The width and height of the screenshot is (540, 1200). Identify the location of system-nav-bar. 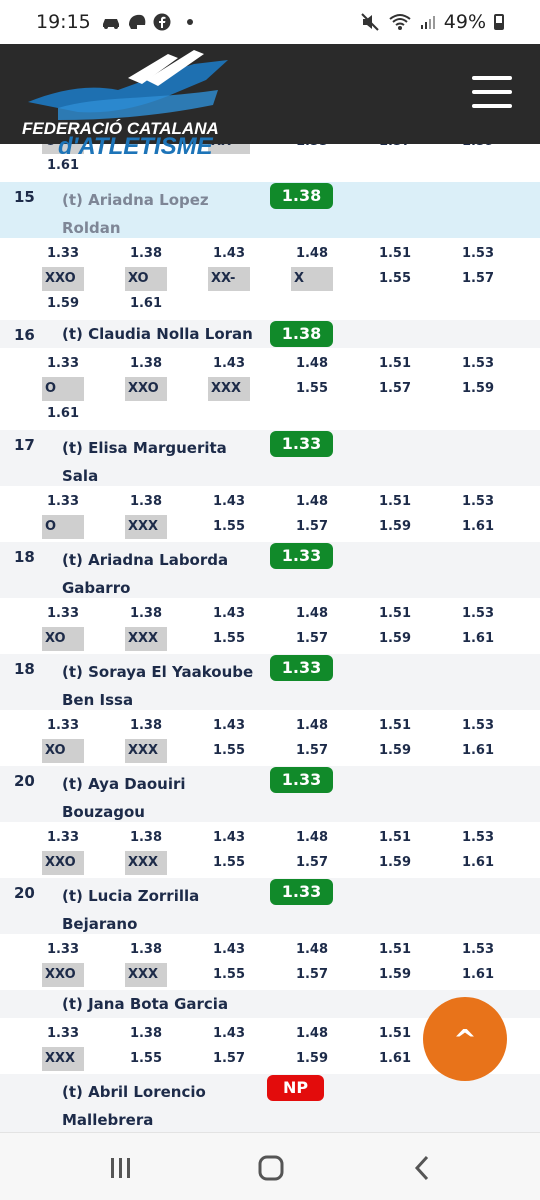
(270, 1166).